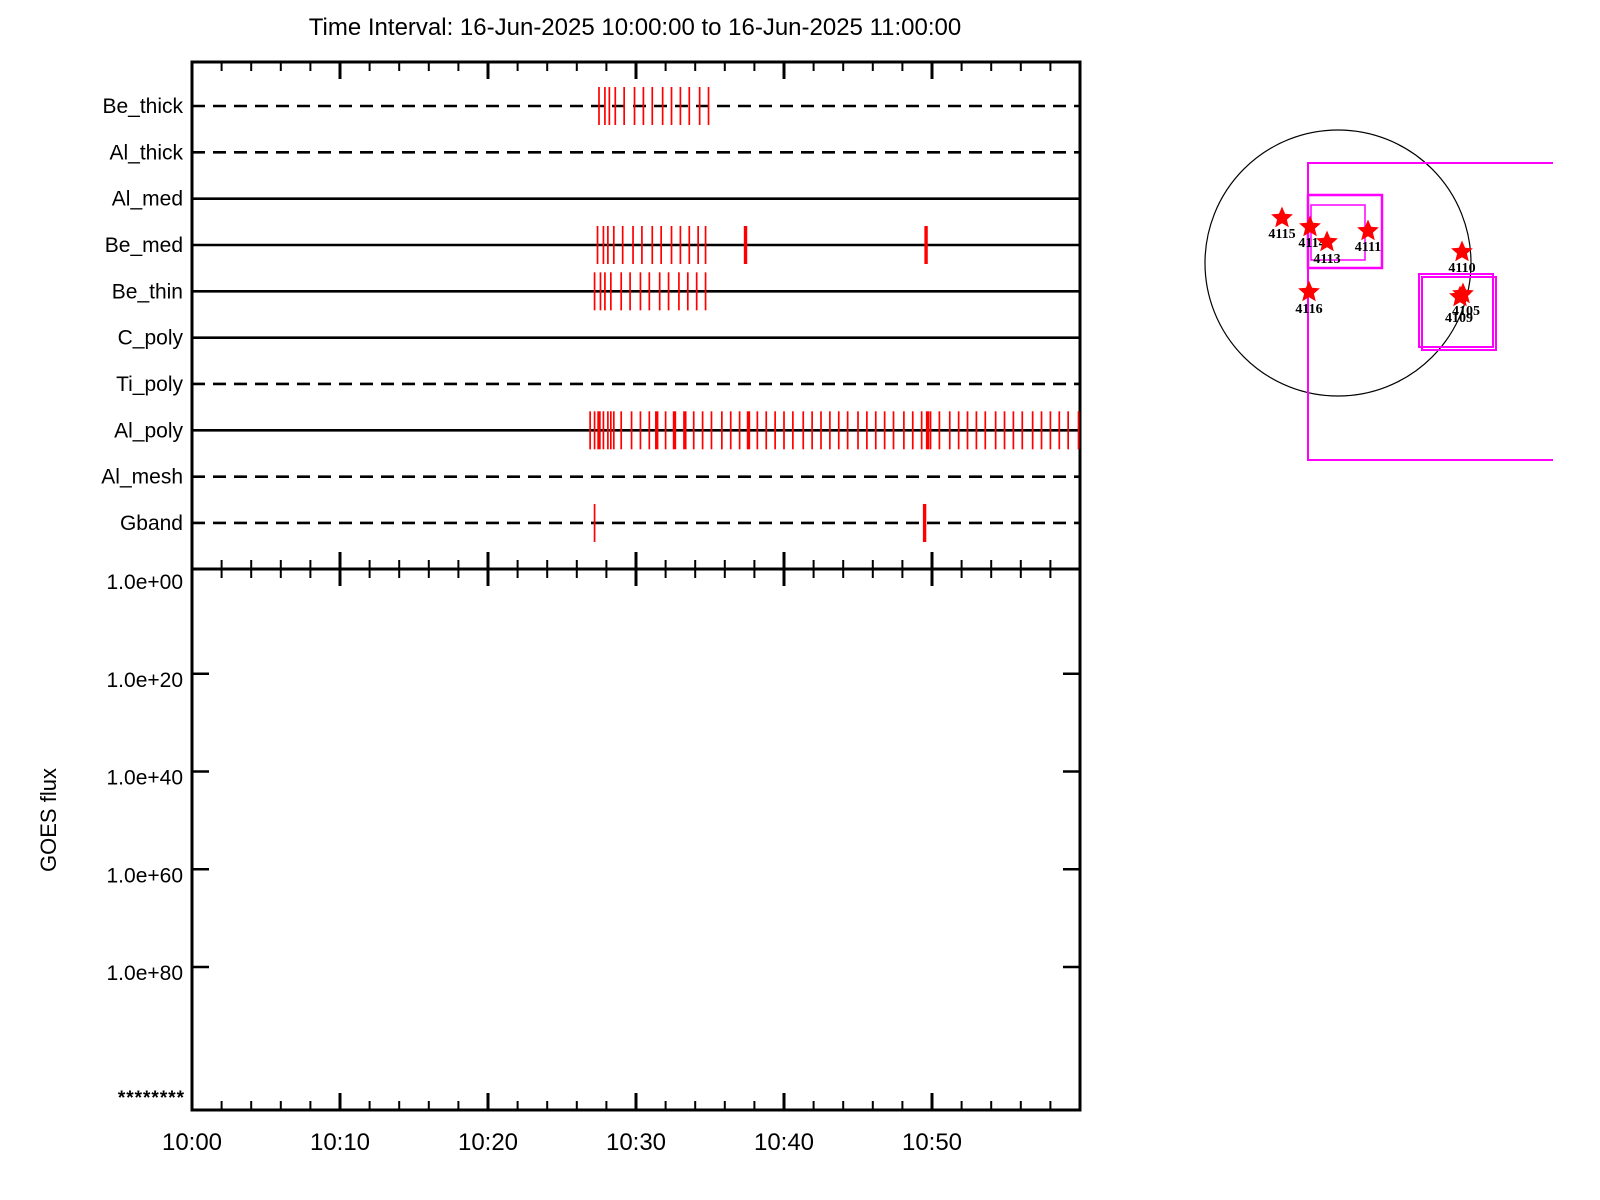 This screenshot has height=1200, width=1600. Describe the element at coordinates (340, 1142) in the screenshot. I see `x-tick-label: 10:10` at that location.